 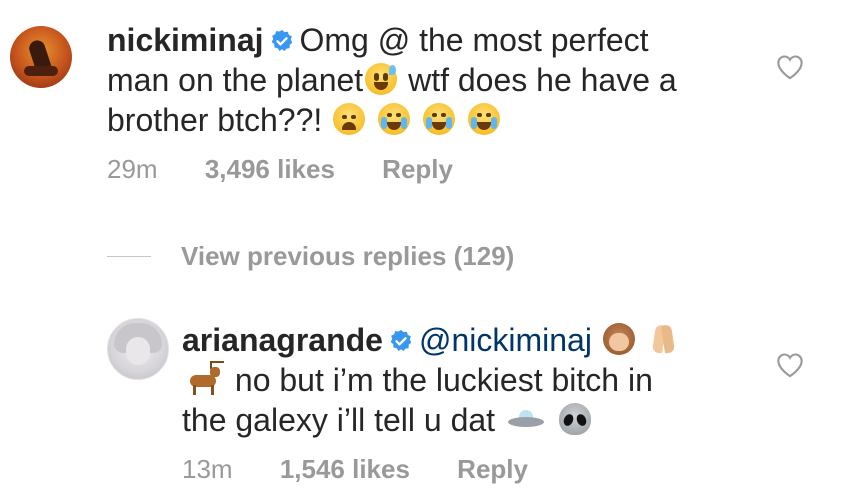 I want to click on likes-count: 1,546 likes, so click(x=345, y=469).